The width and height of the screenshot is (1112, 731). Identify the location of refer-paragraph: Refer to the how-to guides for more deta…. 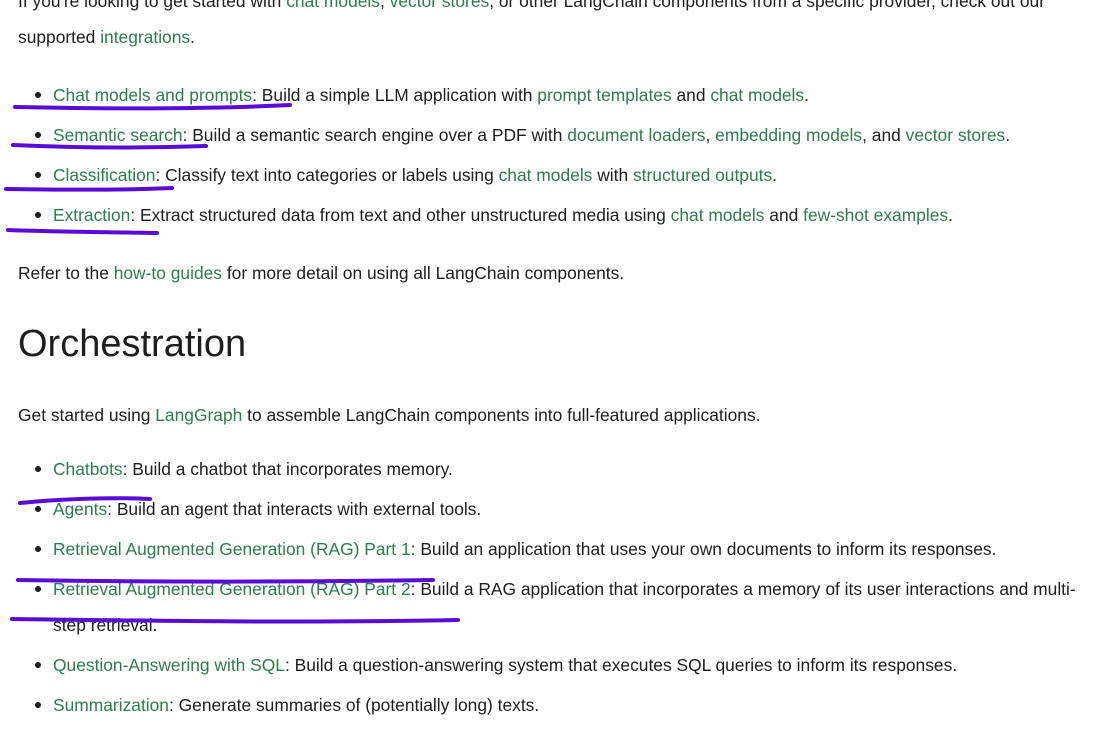
(321, 273).